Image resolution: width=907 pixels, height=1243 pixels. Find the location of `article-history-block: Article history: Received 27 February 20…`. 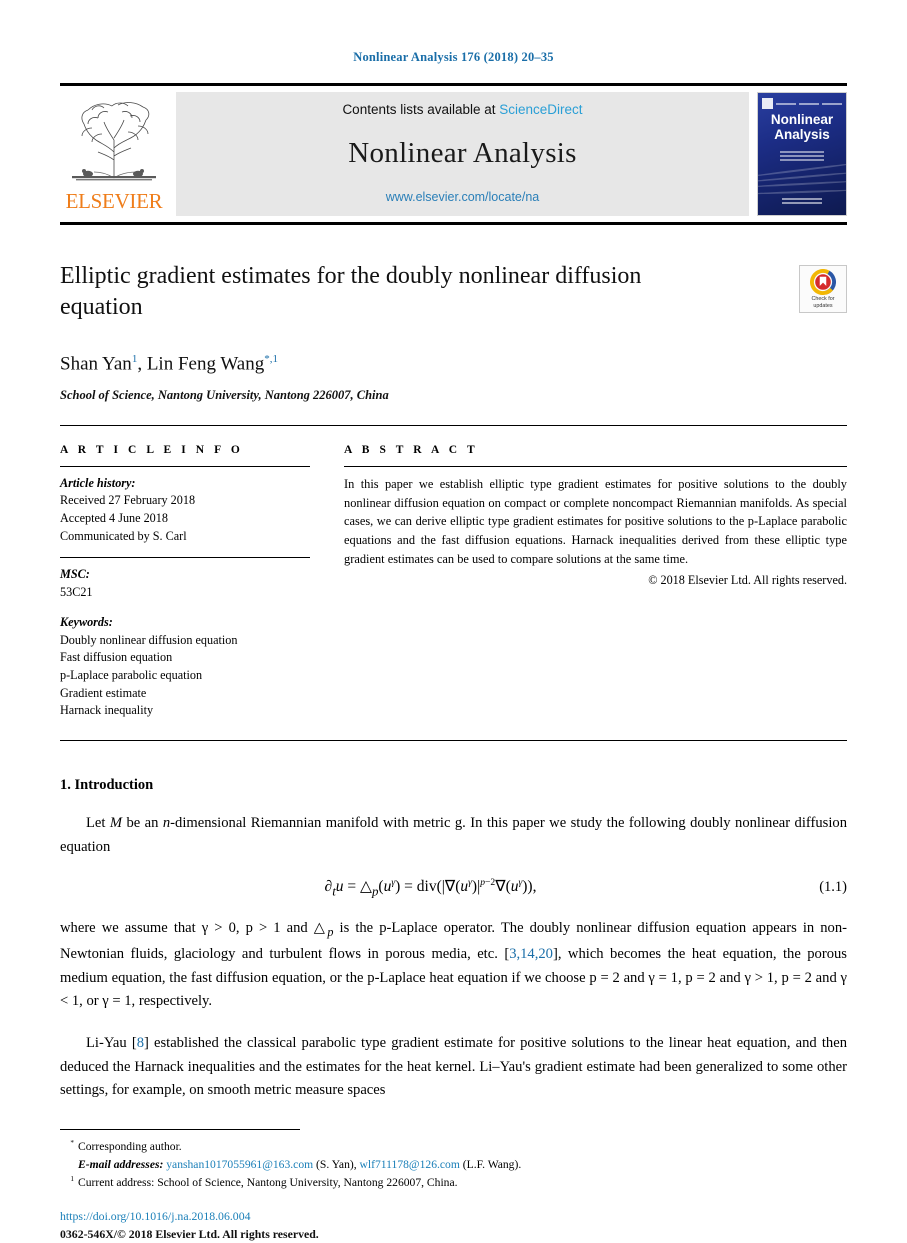

article-history-block: Article history: Received 27 February 20… is located at coordinates (185, 510).